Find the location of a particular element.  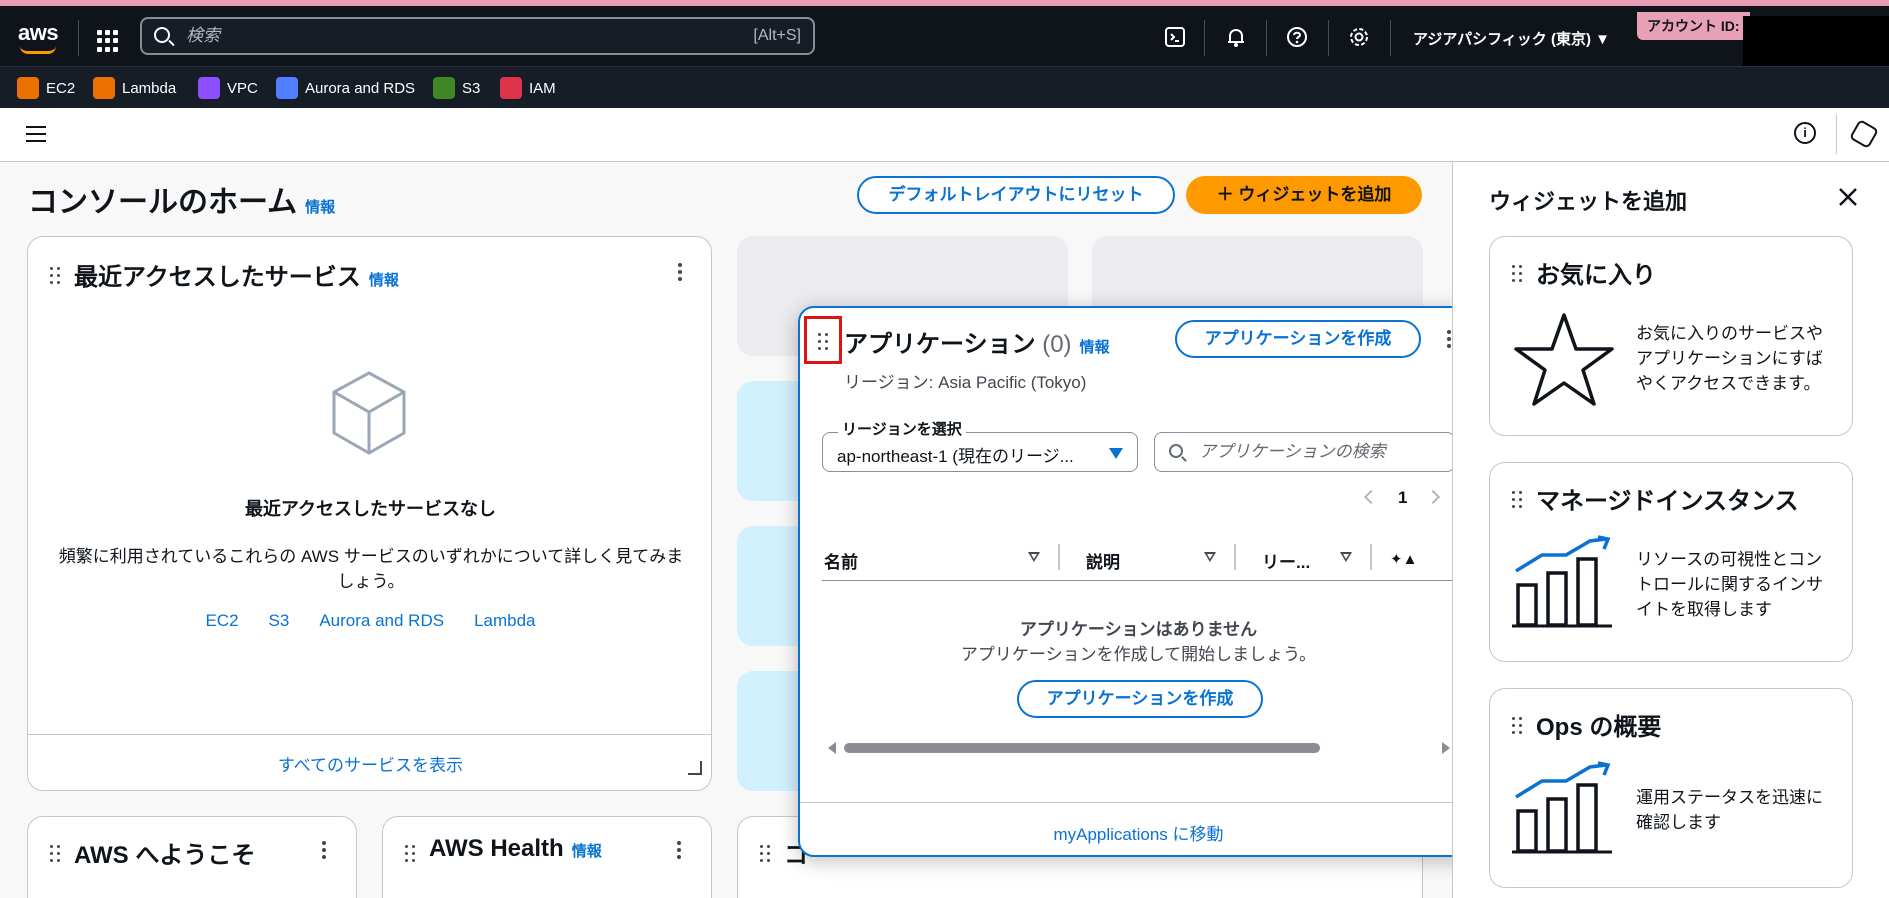

help-icon is located at coordinates (1297, 39).